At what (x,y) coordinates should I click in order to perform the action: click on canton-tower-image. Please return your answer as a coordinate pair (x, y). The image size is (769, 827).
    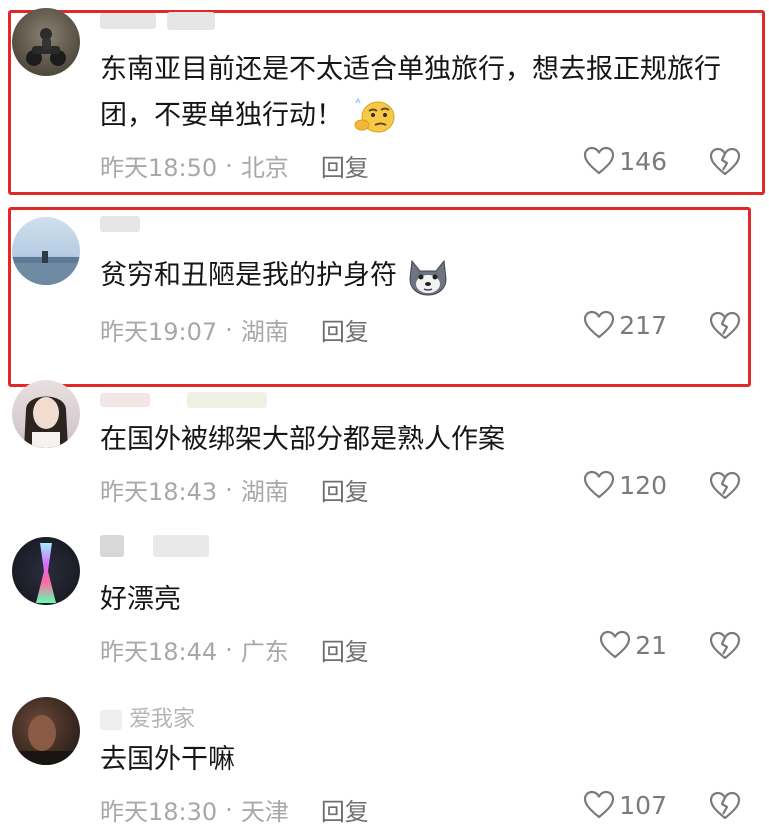
    Looking at the image, I should click on (46, 573).